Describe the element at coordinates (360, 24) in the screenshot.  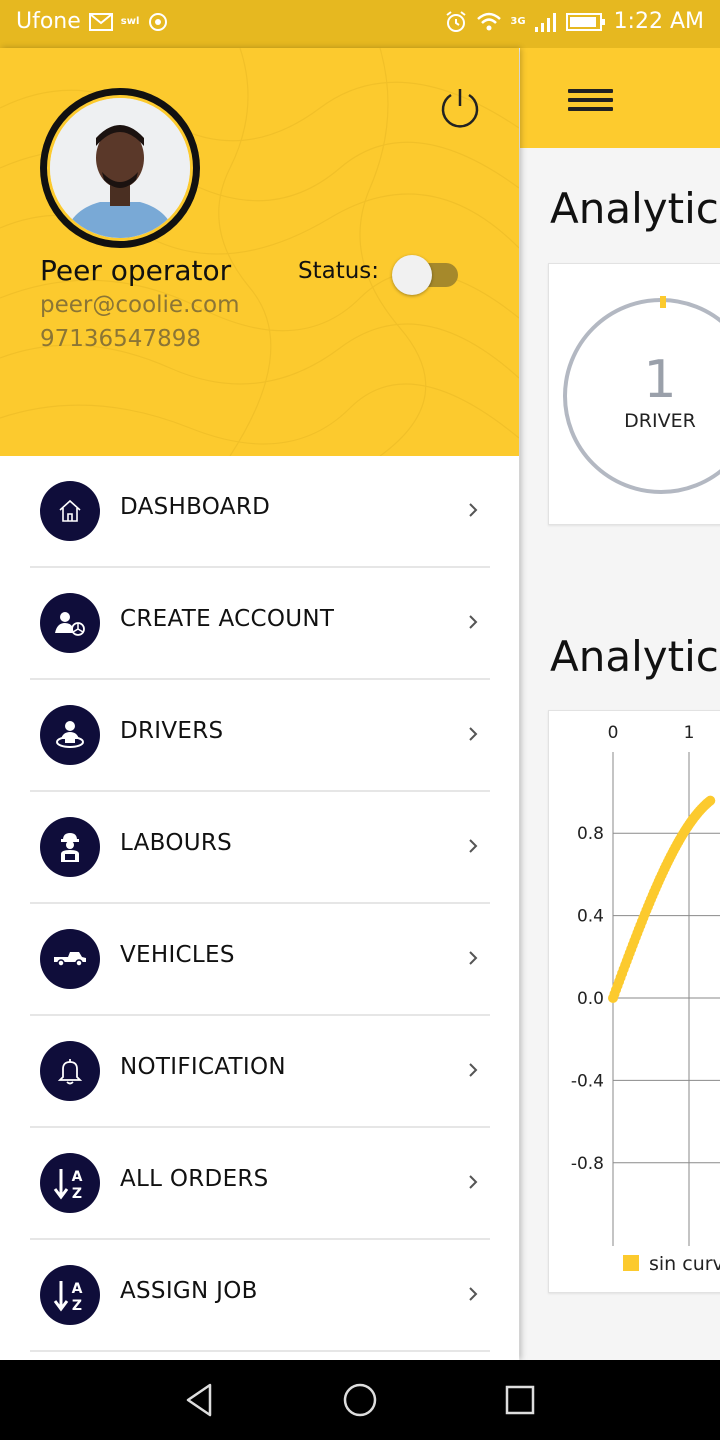
I see `status-bar: Ufone swl 3G 1:22 AM` at that location.